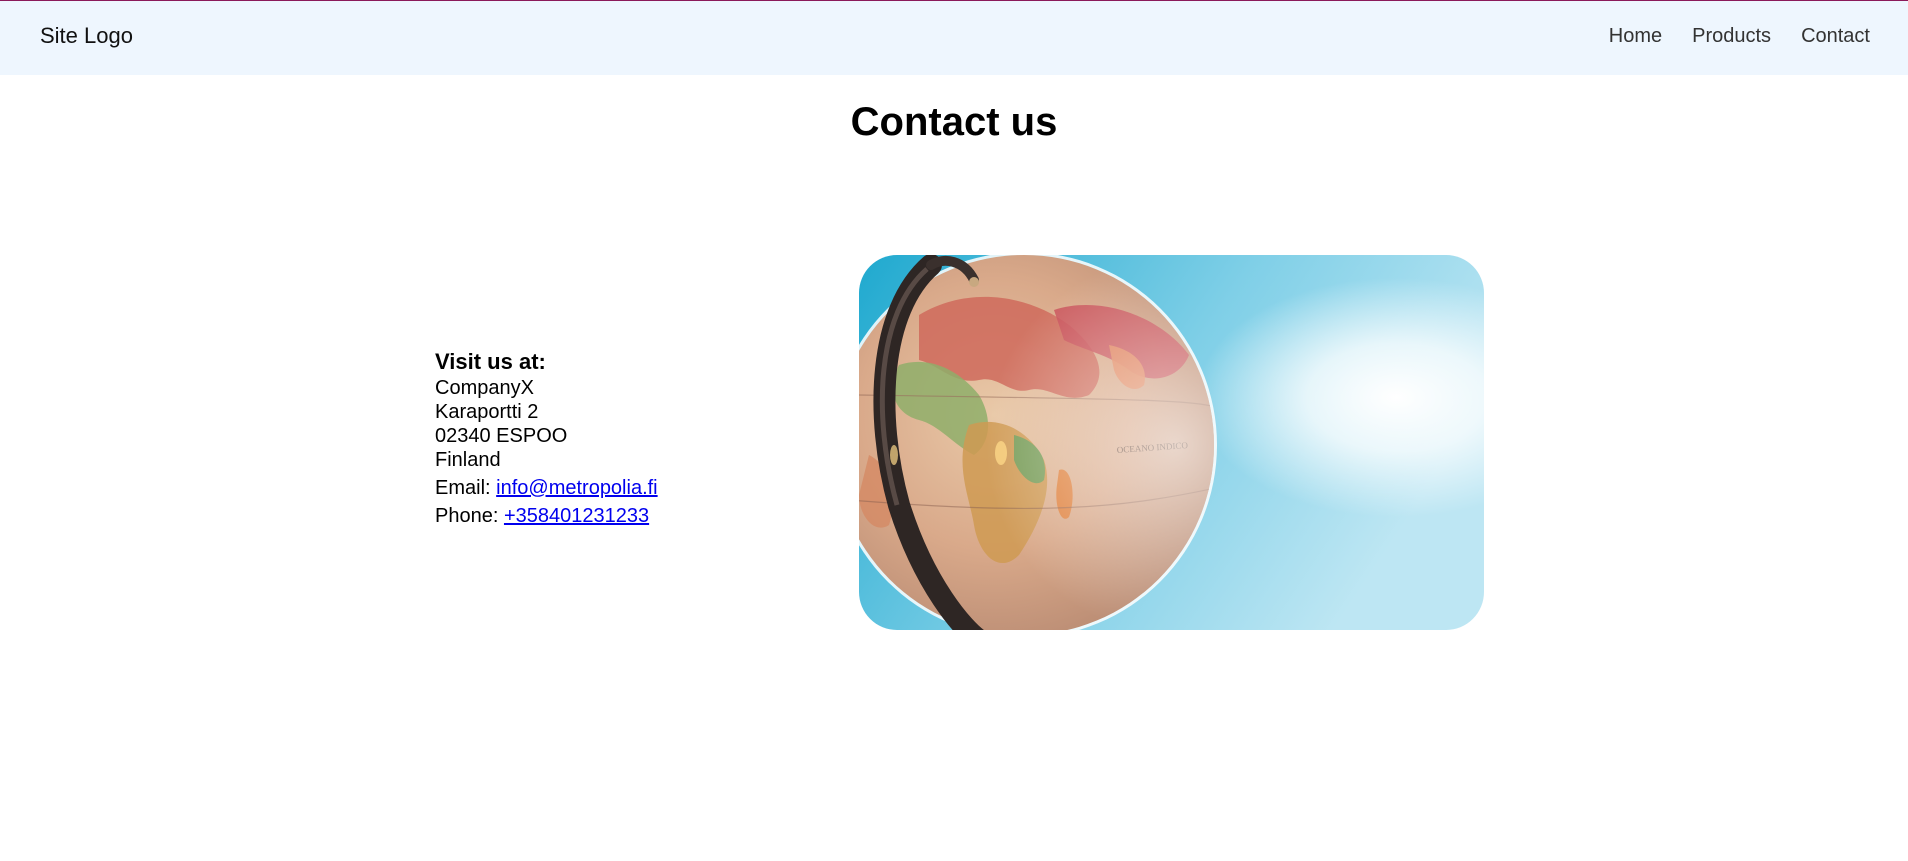 Image resolution: width=1908 pixels, height=861 pixels. Describe the element at coordinates (487, 412) in the screenshot. I see `street-address: Karaportti 2` at that location.